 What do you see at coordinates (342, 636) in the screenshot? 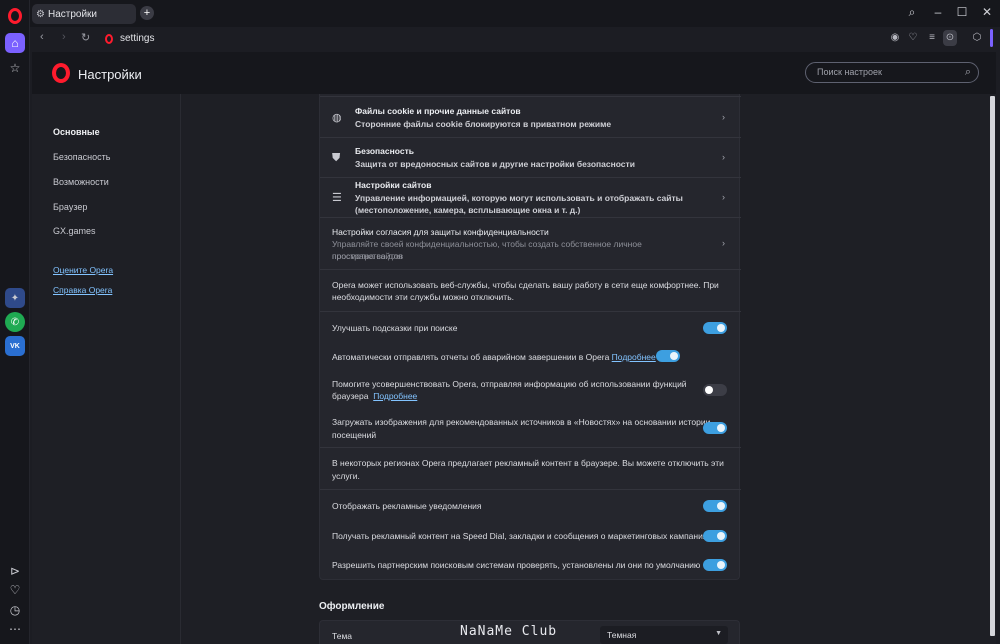
I see `theme-label: Тема` at bounding box center [342, 636].